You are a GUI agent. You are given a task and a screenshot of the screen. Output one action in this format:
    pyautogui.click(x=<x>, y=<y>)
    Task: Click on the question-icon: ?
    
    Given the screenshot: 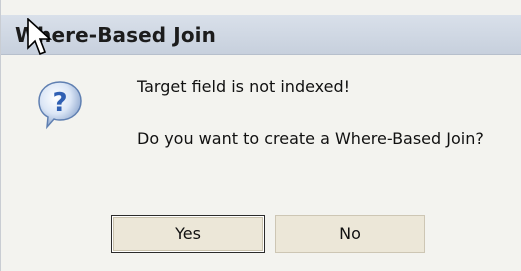 What is the action you would take?
    pyautogui.click(x=60, y=105)
    